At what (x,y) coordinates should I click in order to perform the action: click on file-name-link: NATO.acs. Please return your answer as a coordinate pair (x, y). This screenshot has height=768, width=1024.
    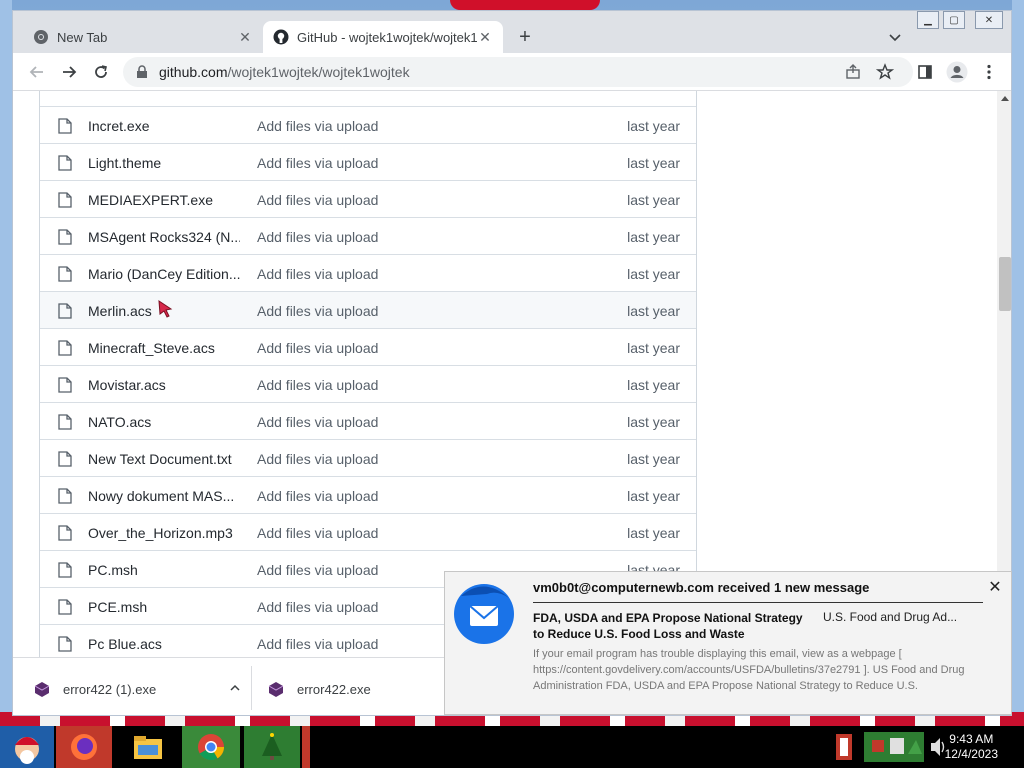
    Looking at the image, I should click on (164, 422).